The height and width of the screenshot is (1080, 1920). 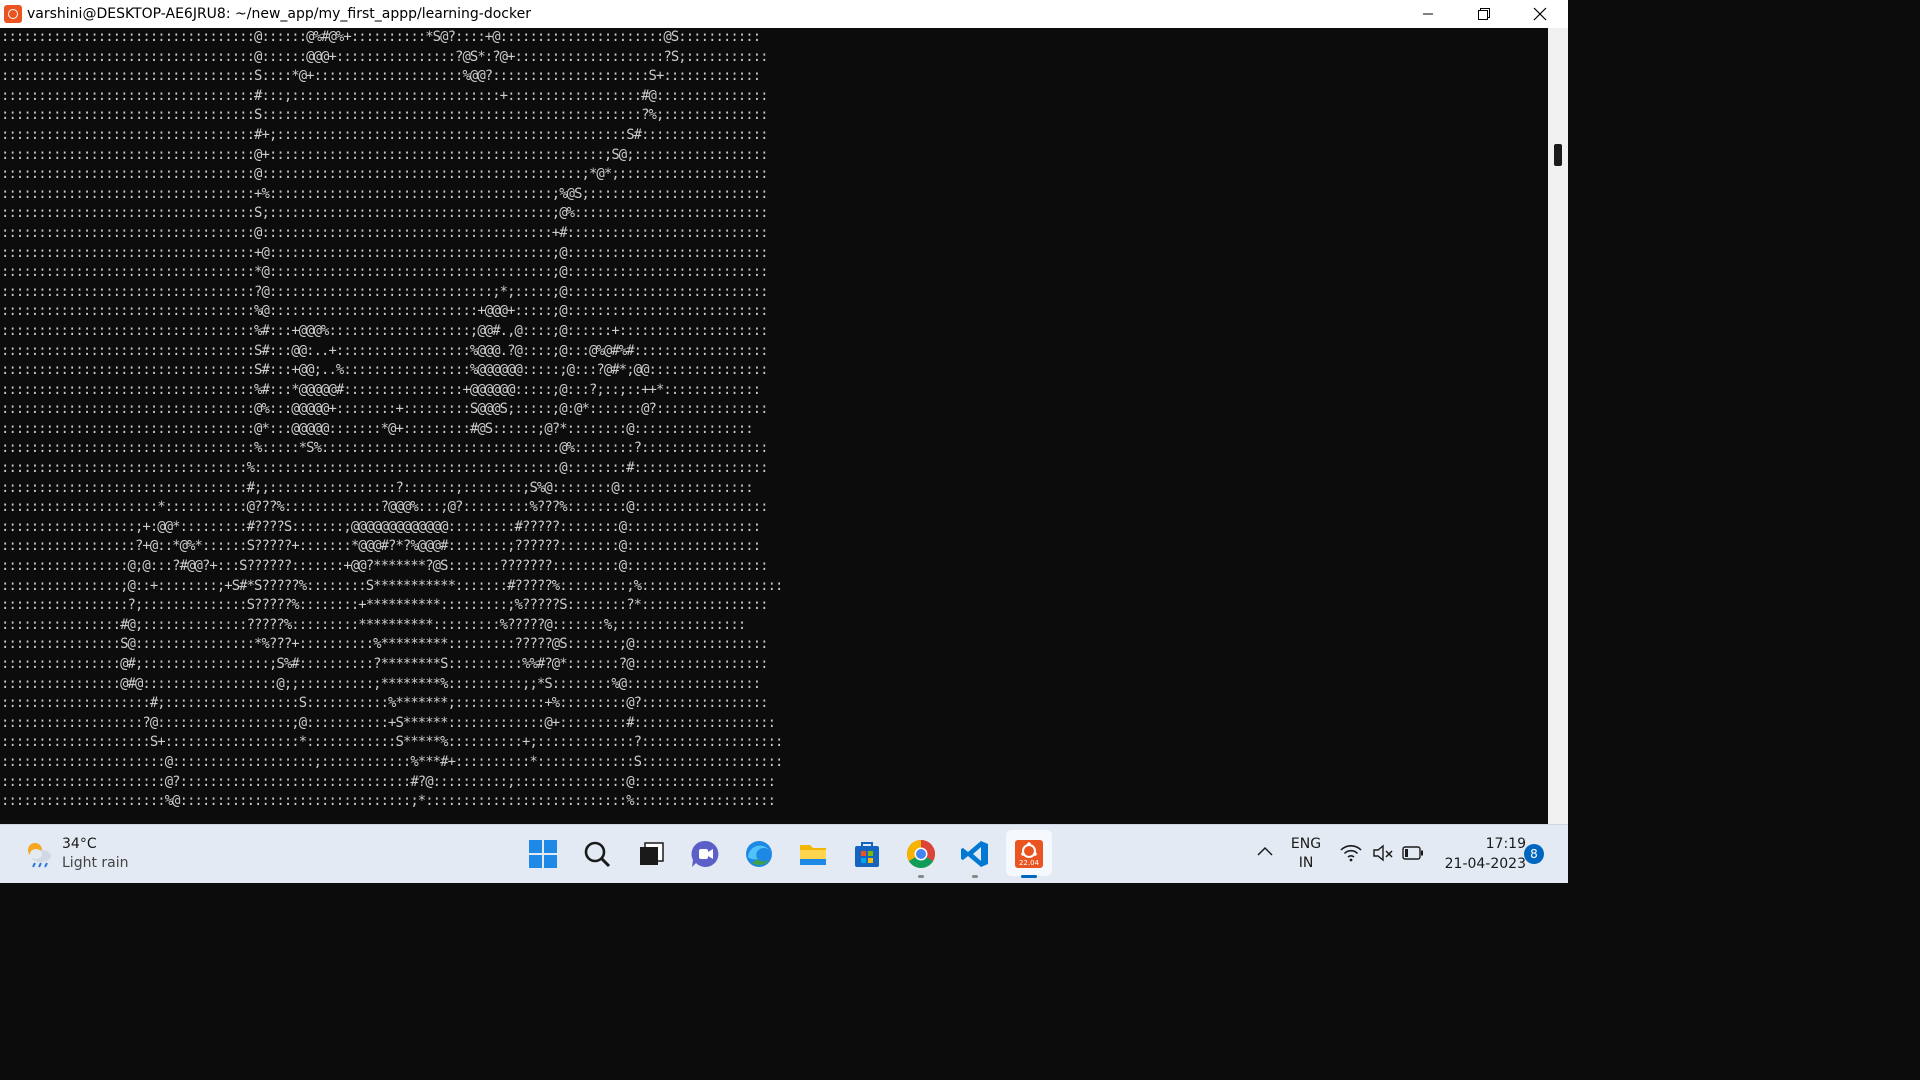 What do you see at coordinates (13, 14) in the screenshot?
I see `ubuntu-app-icon` at bounding box center [13, 14].